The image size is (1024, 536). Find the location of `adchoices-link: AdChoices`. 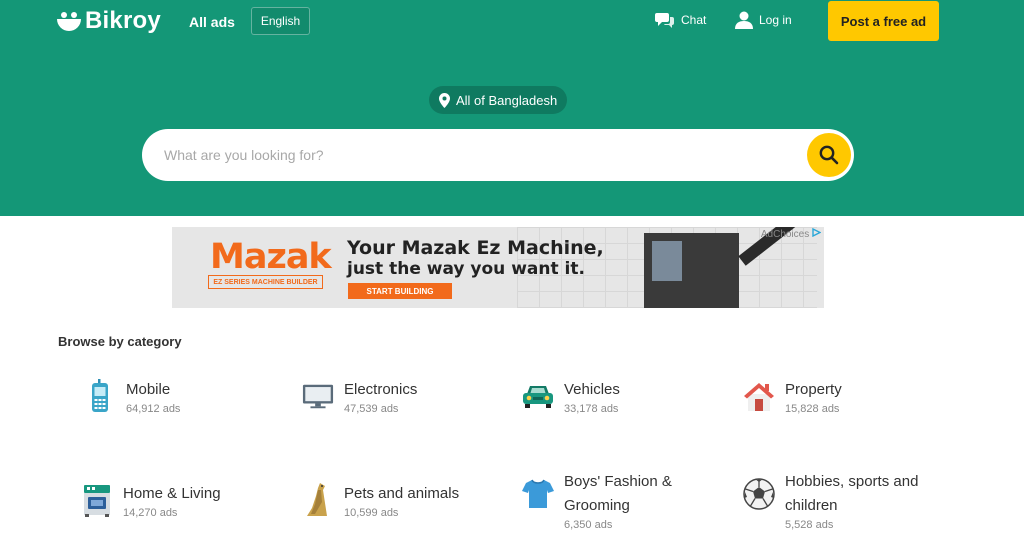

adchoices-link: AdChoices is located at coordinates (791, 233).